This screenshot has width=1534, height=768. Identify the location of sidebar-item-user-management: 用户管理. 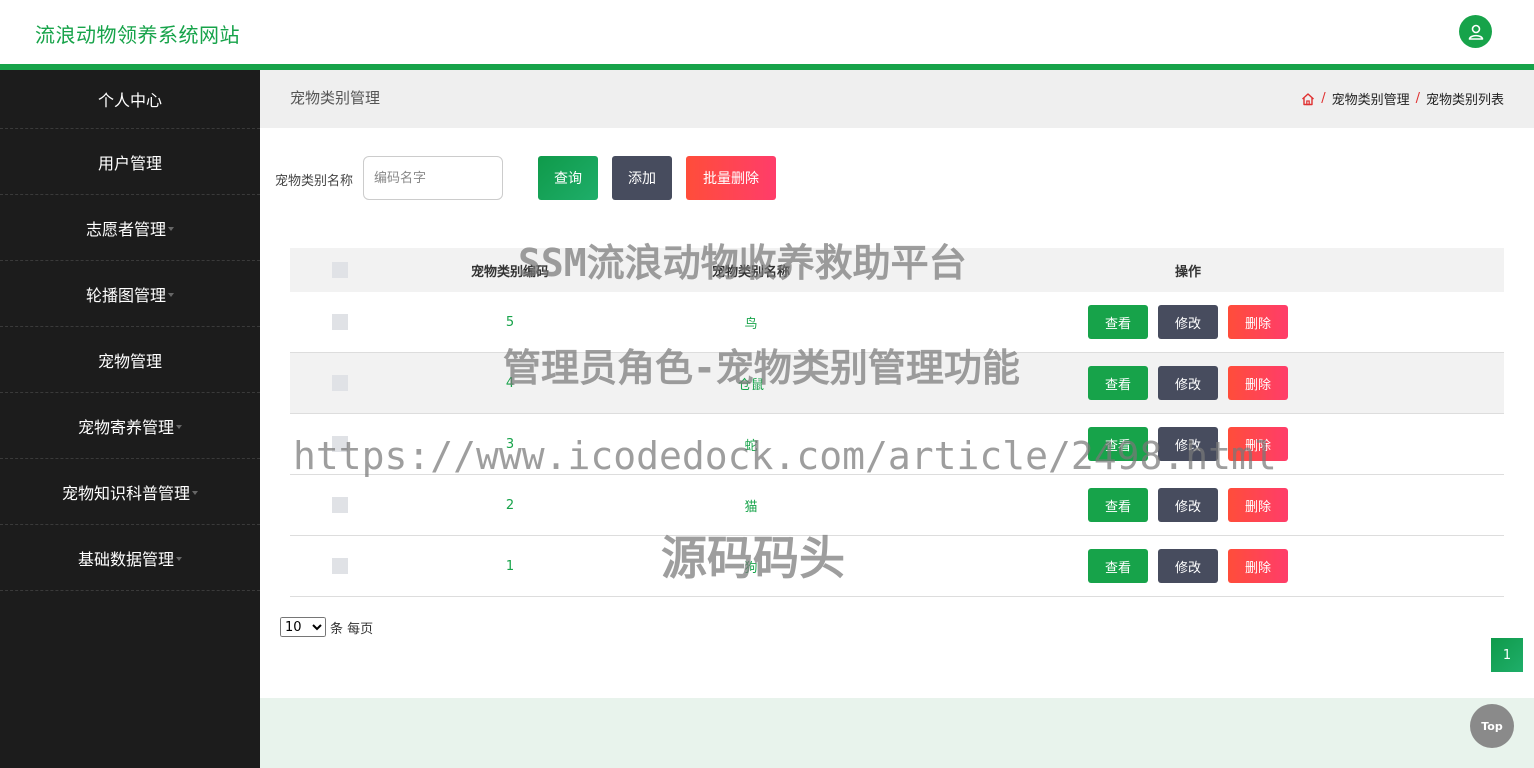
(130, 162).